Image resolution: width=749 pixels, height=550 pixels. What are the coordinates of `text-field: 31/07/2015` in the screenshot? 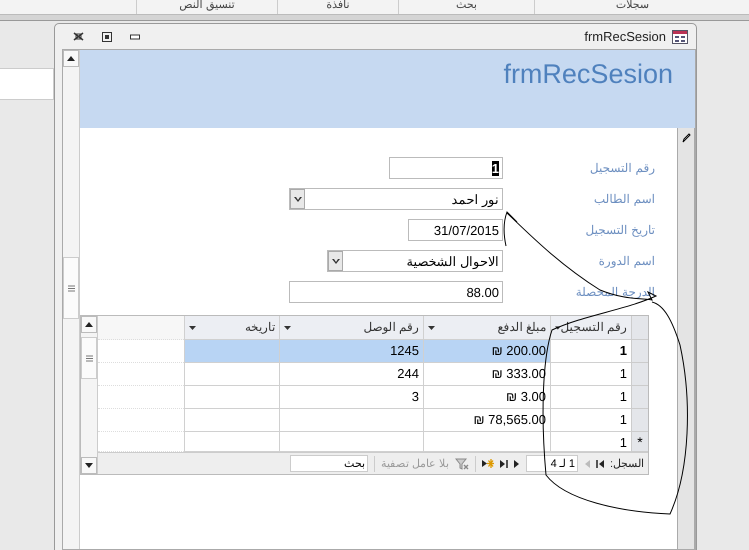 It's located at (455, 230).